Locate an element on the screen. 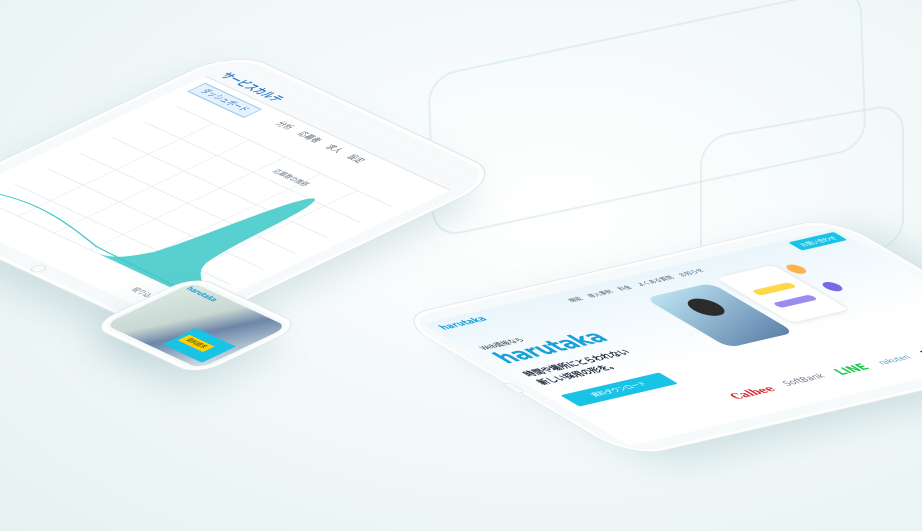 The height and width of the screenshot is (531, 922). client-logo-mercari: mercari is located at coordinates (919, 349).